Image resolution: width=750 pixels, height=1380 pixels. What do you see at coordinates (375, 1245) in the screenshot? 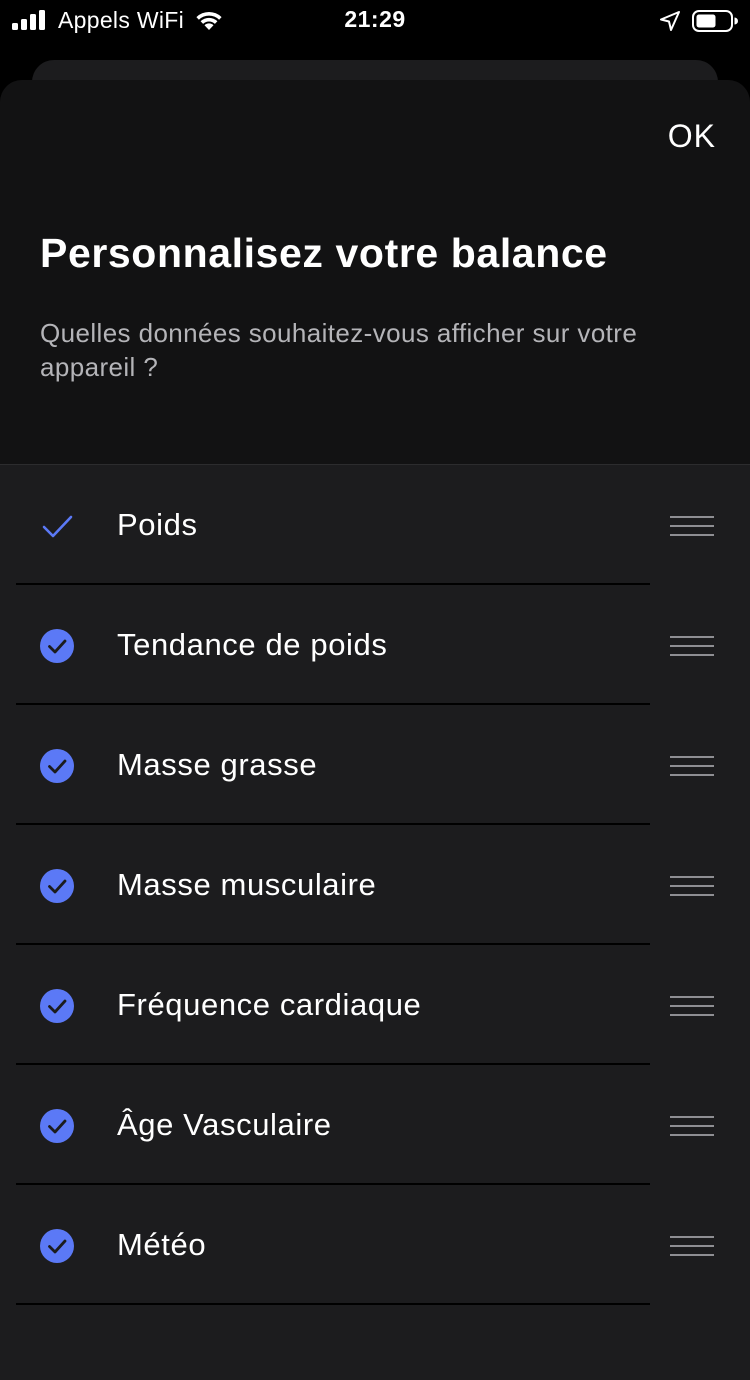
I see `list-item: Météo` at bounding box center [375, 1245].